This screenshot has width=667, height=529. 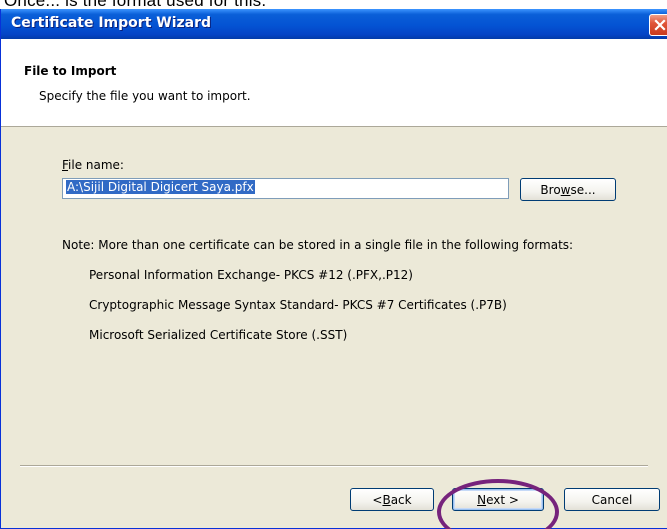 What do you see at coordinates (70, 71) in the screenshot?
I see `page-title: File to Import` at bounding box center [70, 71].